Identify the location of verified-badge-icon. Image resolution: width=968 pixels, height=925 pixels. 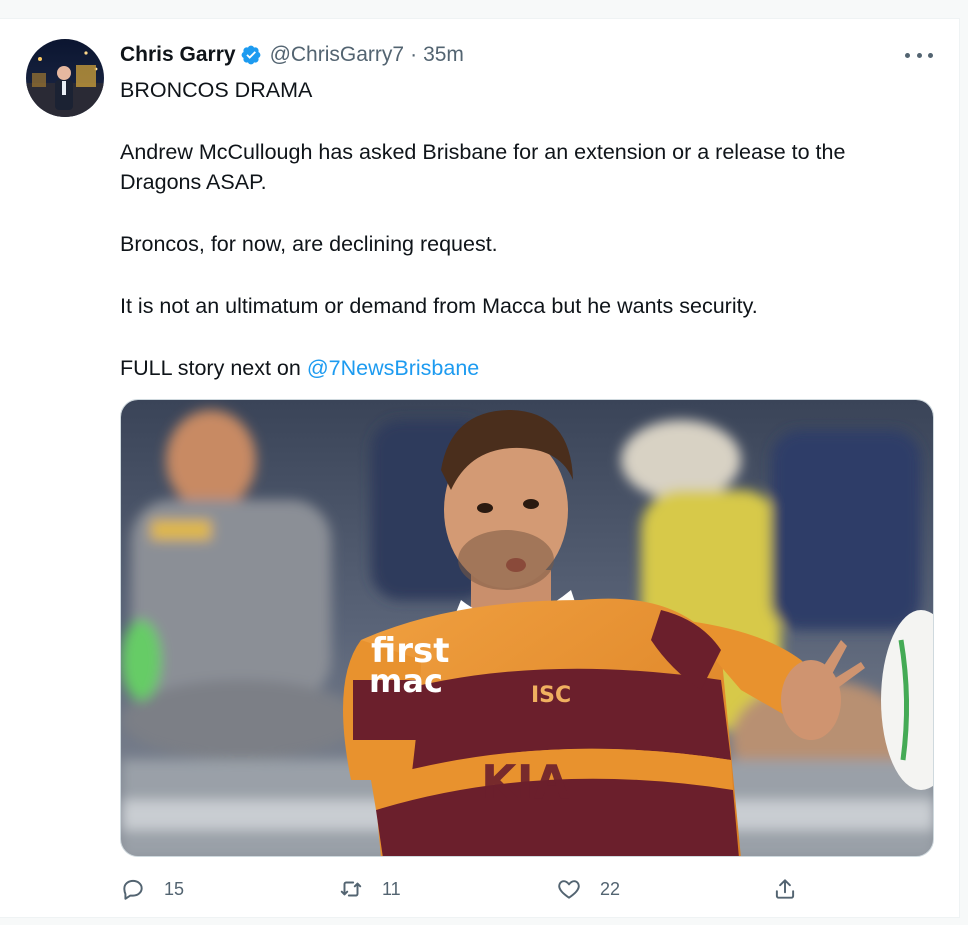
(251, 55).